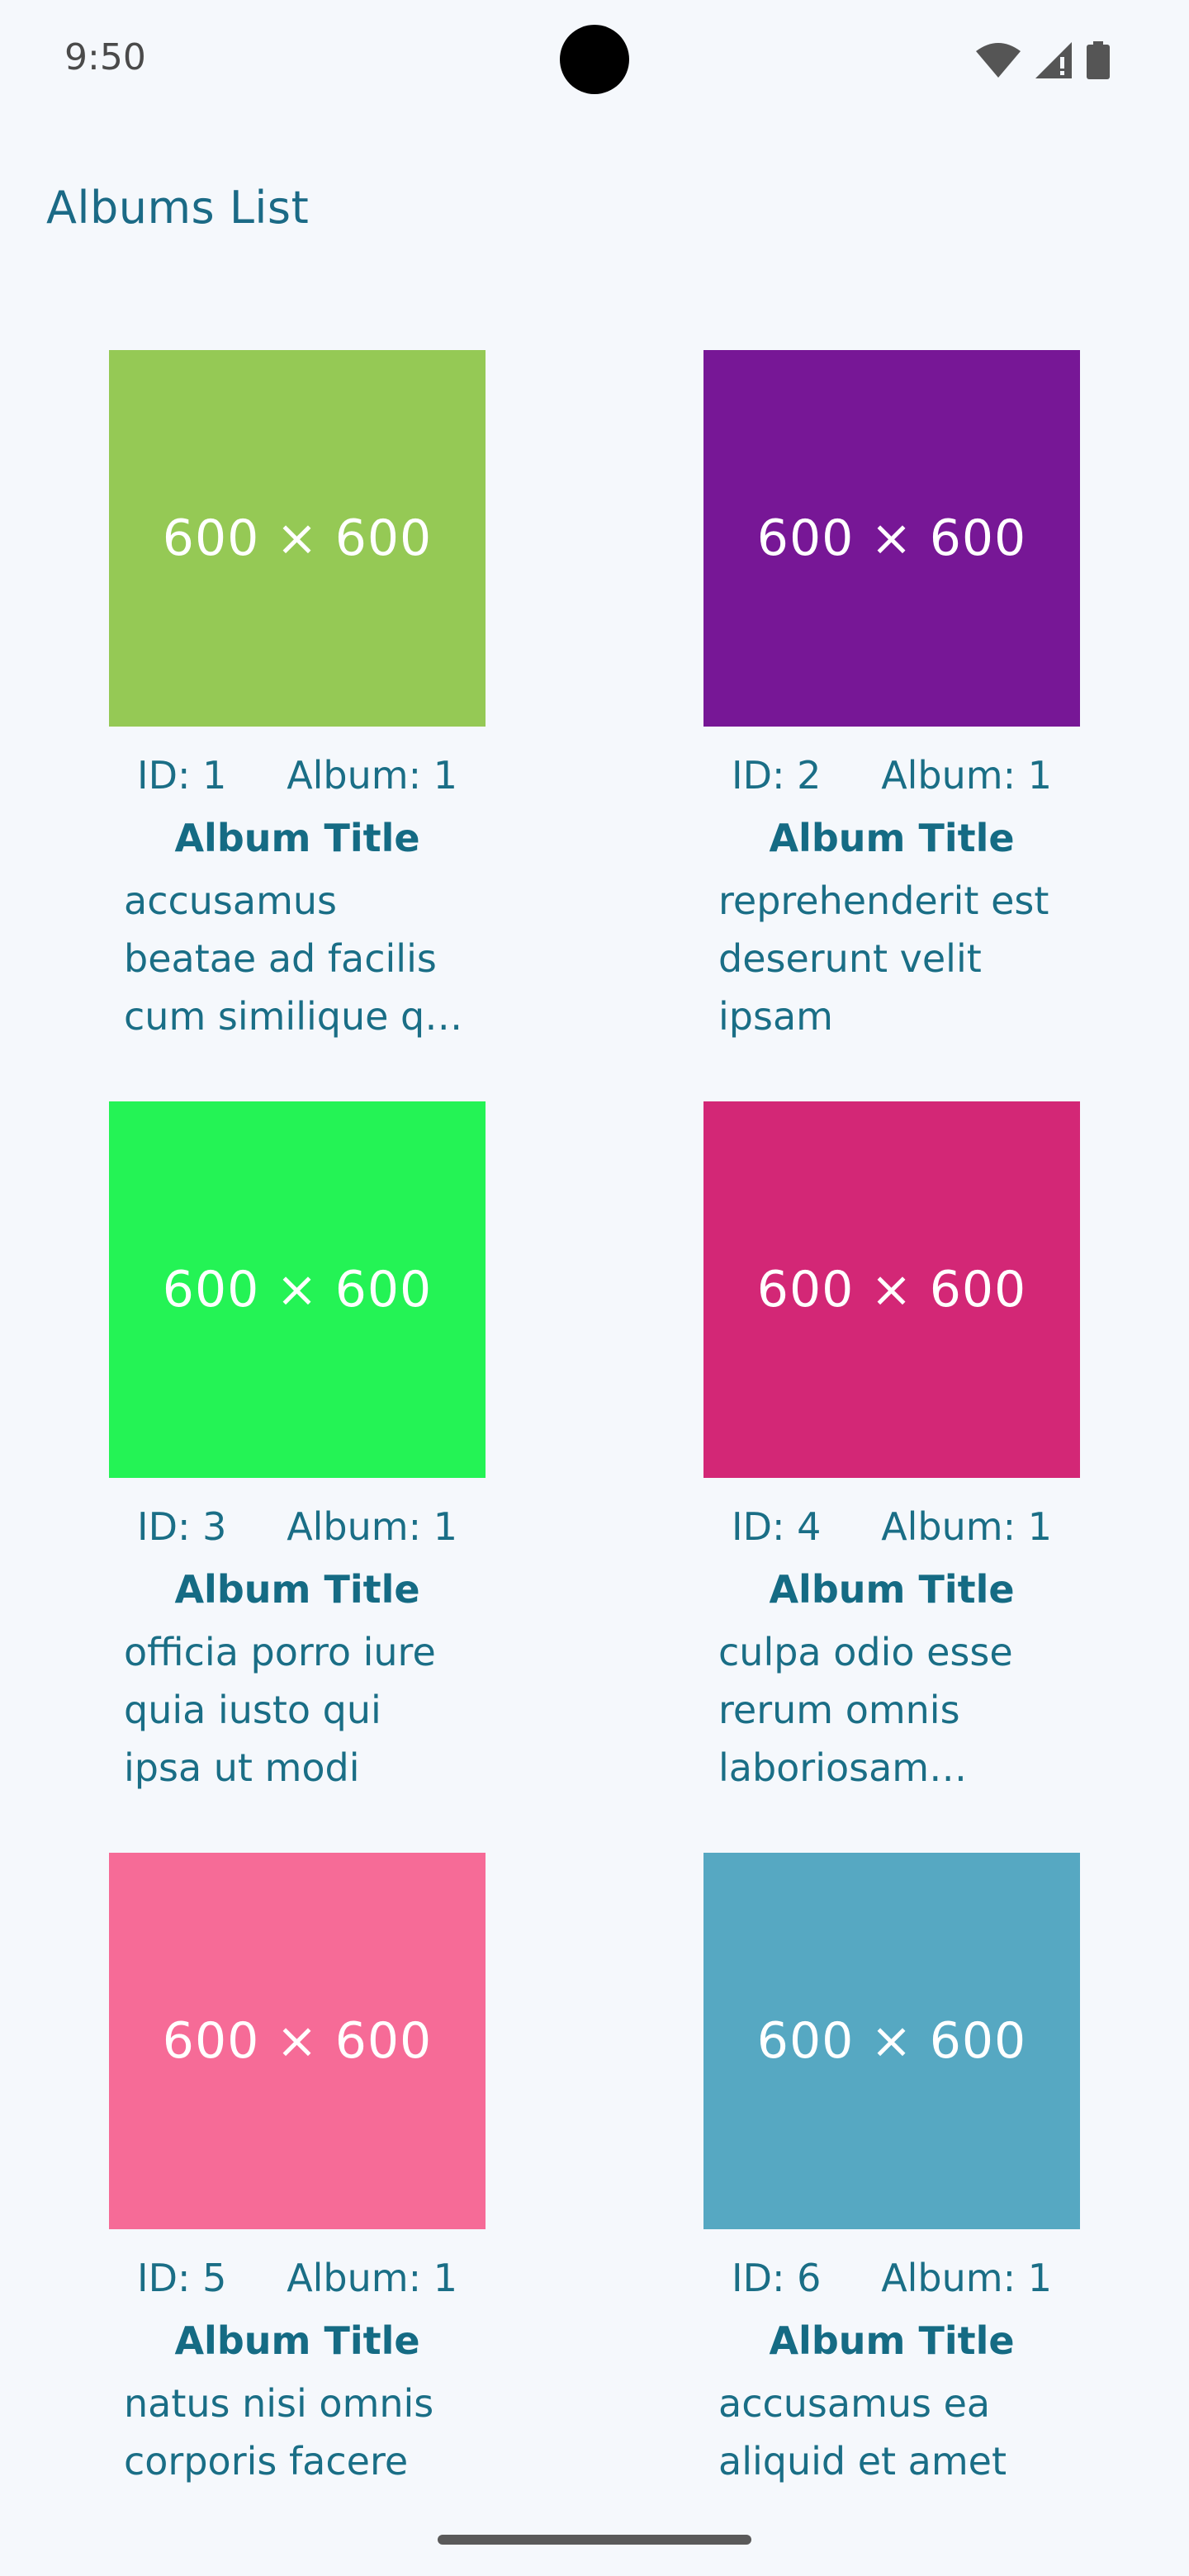 This screenshot has height=2576, width=1189. I want to click on signal-icon, so click(1053, 60).